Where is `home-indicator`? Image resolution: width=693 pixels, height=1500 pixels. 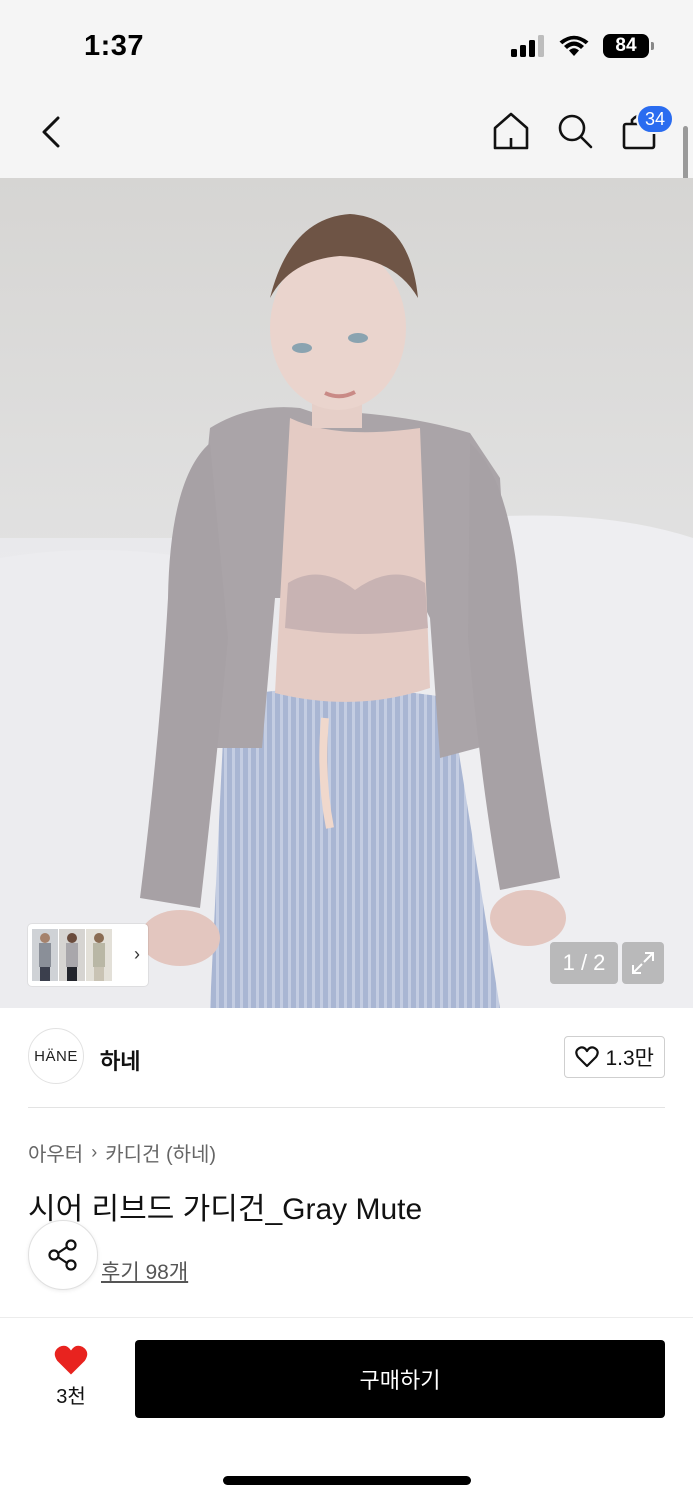
home-indicator is located at coordinates (347, 1480).